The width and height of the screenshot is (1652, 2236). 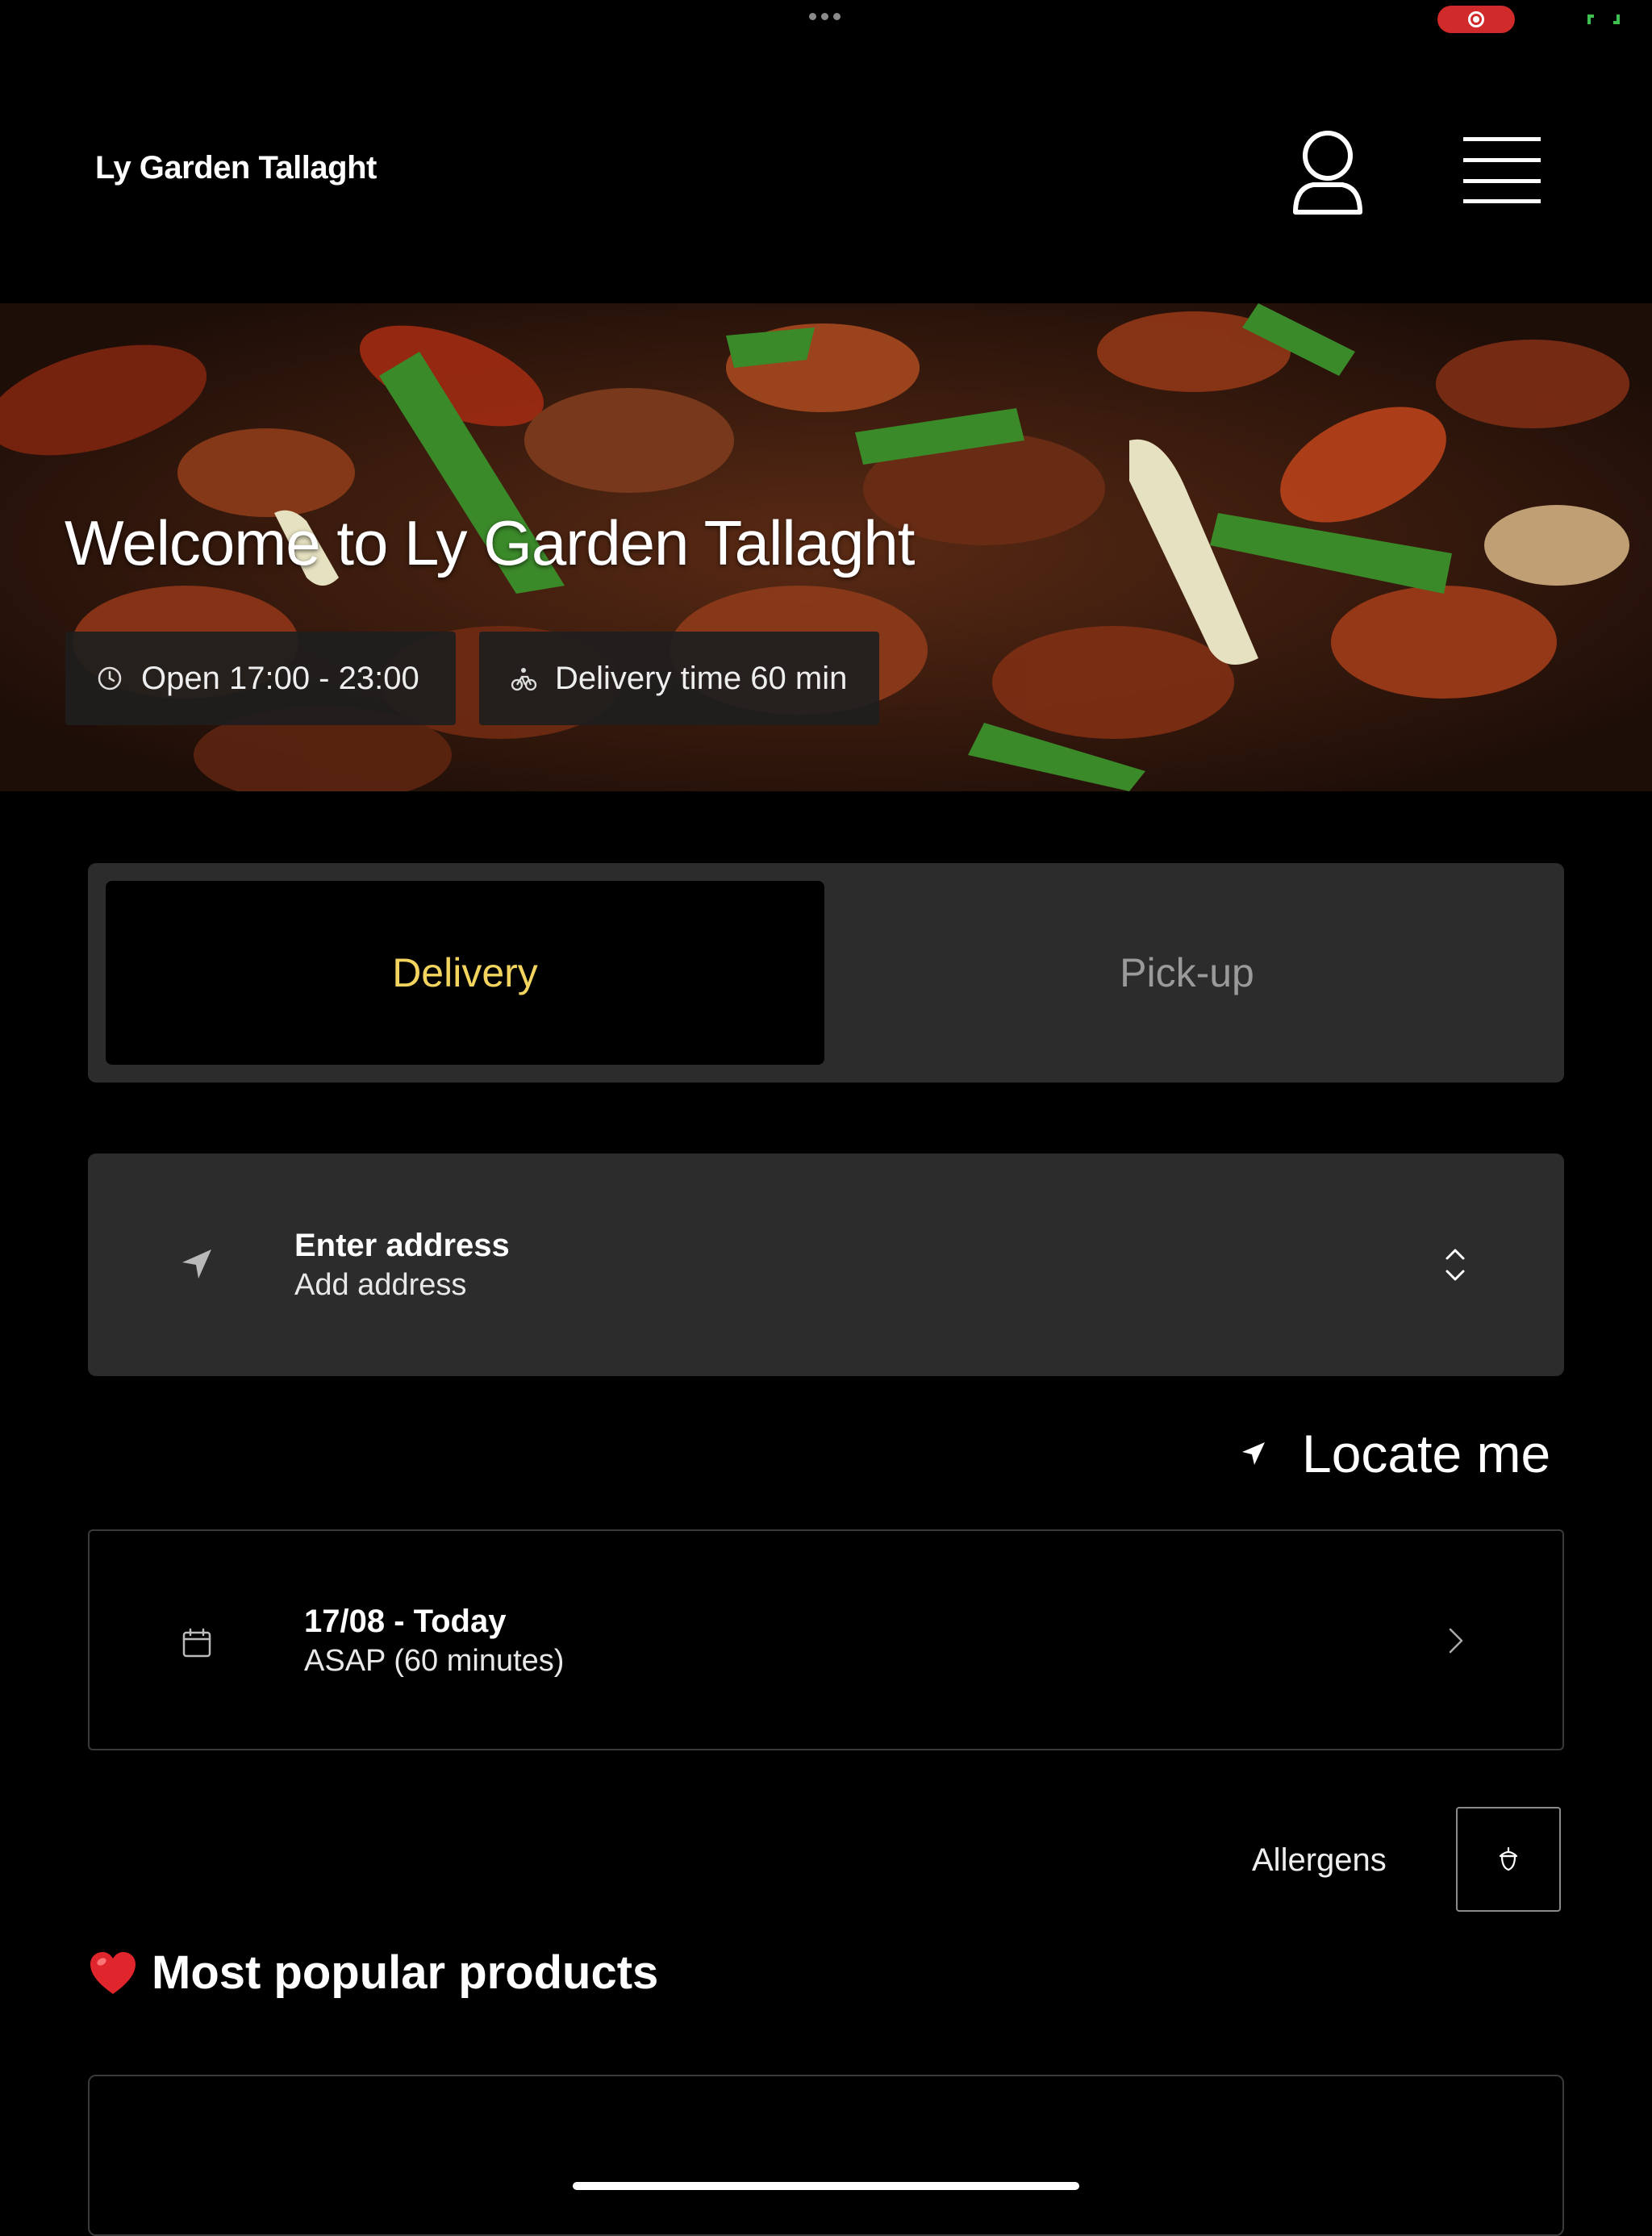 I want to click on tab-delivery: Delivery, so click(x=465, y=973).